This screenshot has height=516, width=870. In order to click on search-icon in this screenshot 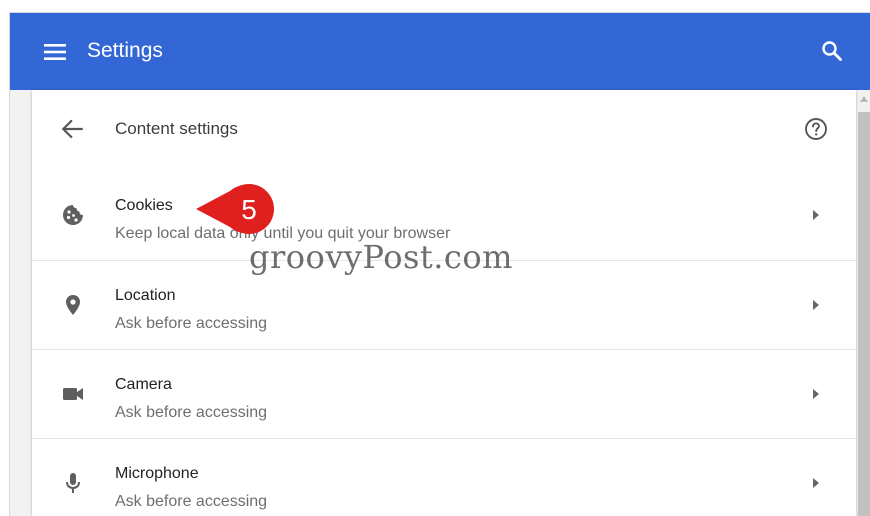, I will do `click(832, 51)`.